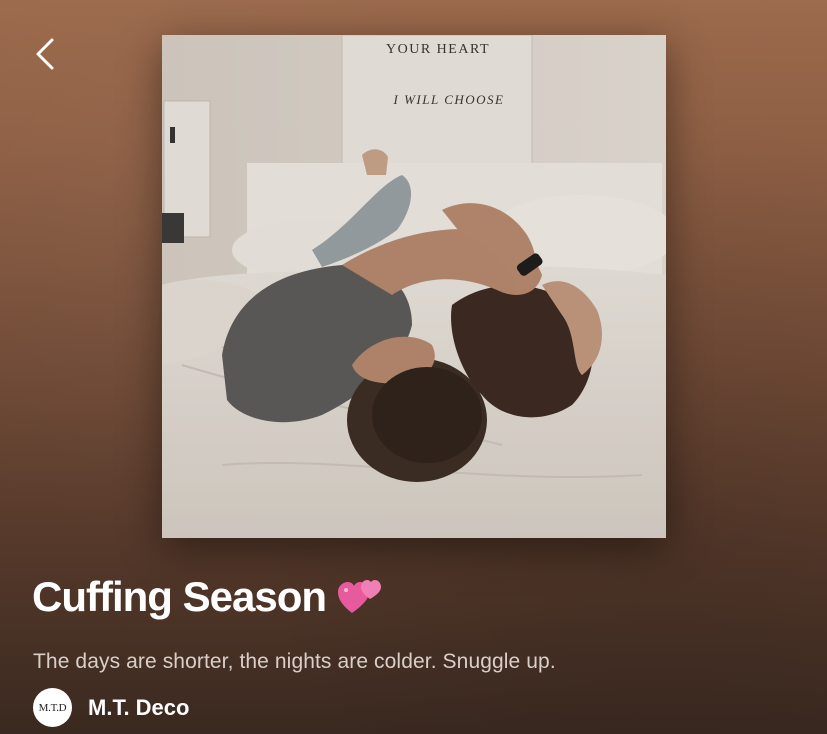  I want to click on back-button, so click(46, 54).